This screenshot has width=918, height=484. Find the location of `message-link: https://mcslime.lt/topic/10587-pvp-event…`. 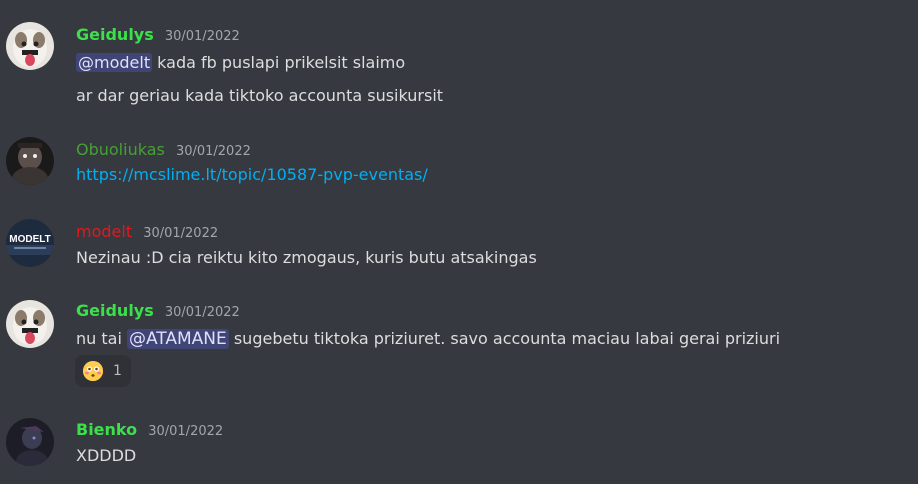

message-link: https://mcslime.lt/topic/10587-pvp-event… is located at coordinates (252, 174).